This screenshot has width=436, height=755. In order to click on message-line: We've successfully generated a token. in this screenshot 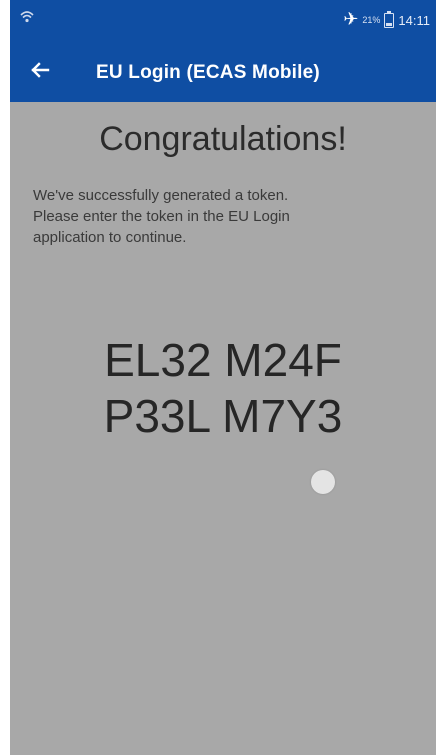, I will do `click(161, 195)`.